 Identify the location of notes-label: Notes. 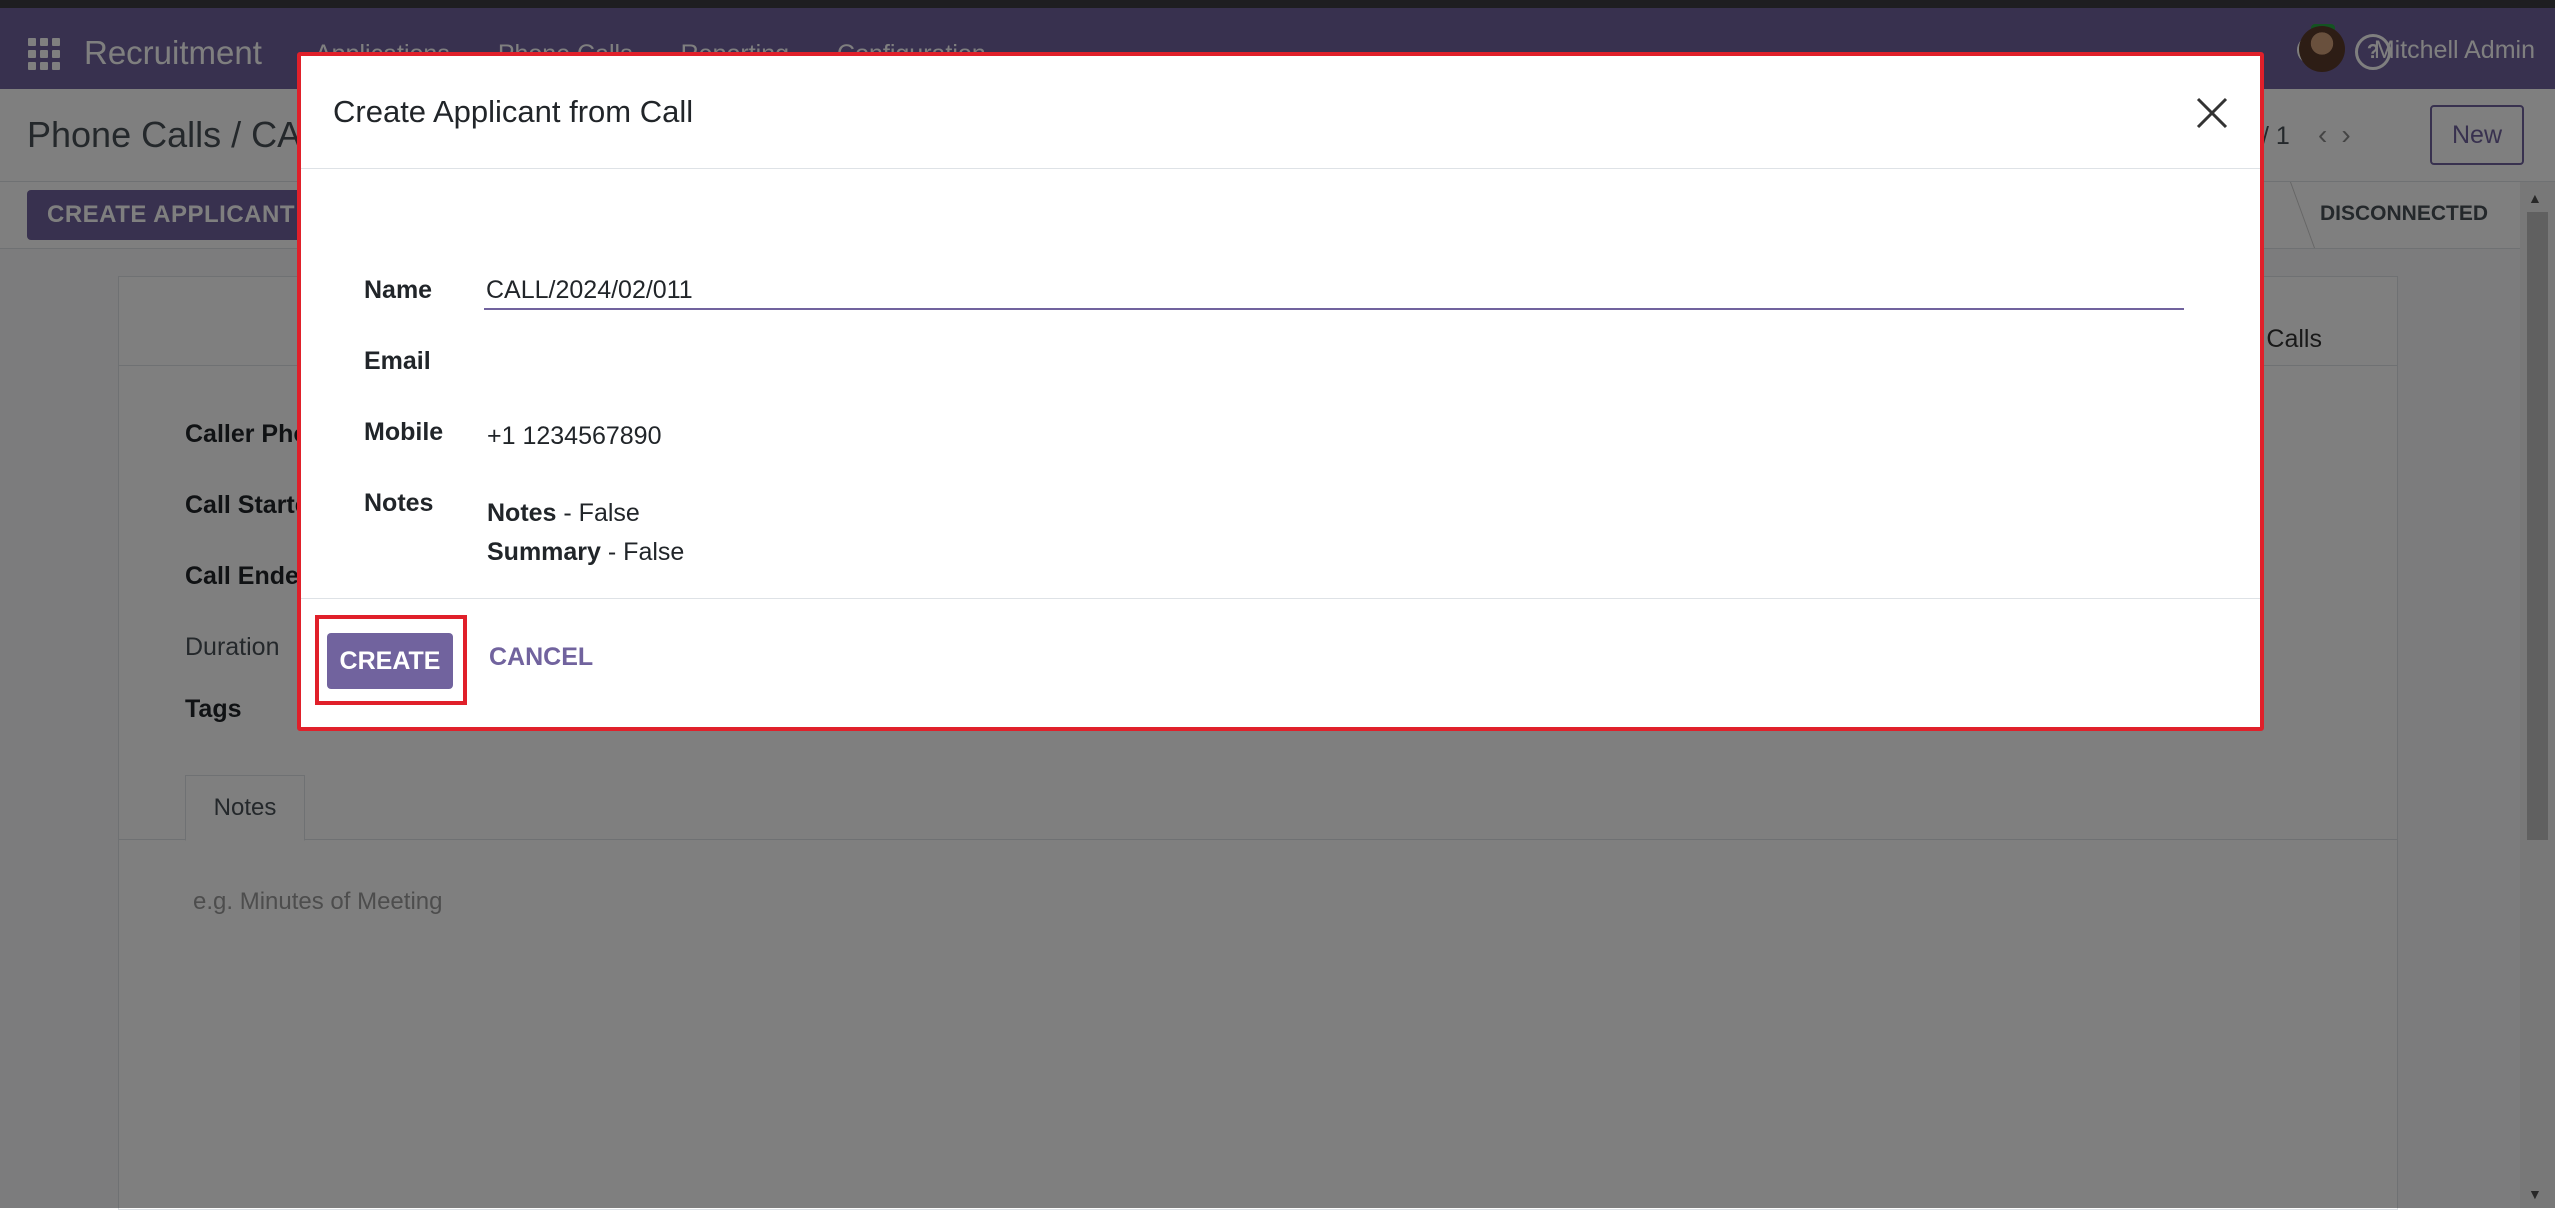
(399, 503).